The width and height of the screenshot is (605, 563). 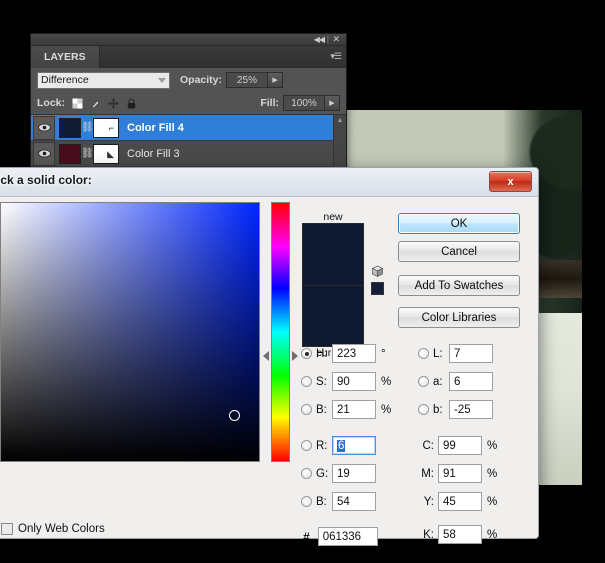 I want to click on value-b-brightness: 21, so click(x=343, y=409).